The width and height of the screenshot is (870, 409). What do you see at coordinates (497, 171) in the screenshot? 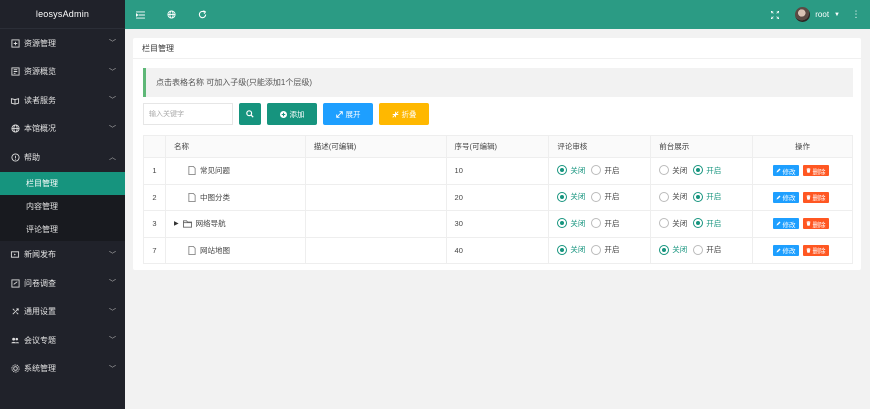
I see `row-order-cell: 10` at bounding box center [497, 171].